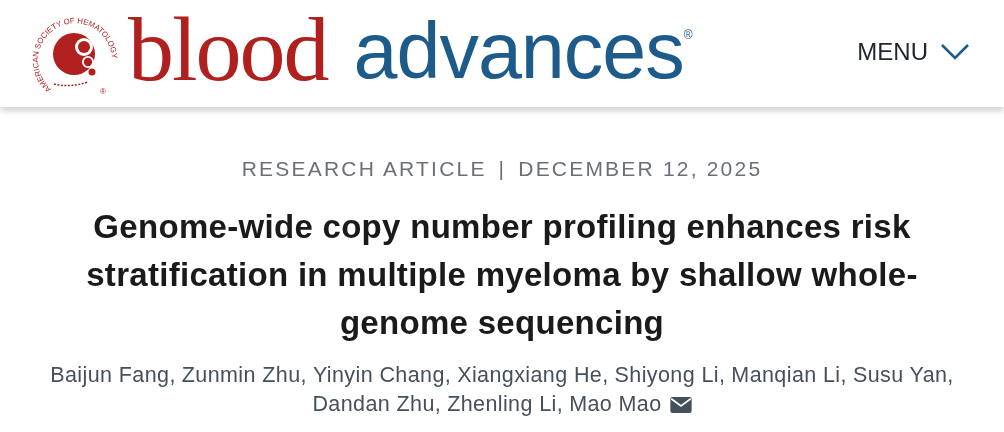 Image resolution: width=1004 pixels, height=432 pixels. I want to click on author-name: Susu Yan,, so click(903, 375).